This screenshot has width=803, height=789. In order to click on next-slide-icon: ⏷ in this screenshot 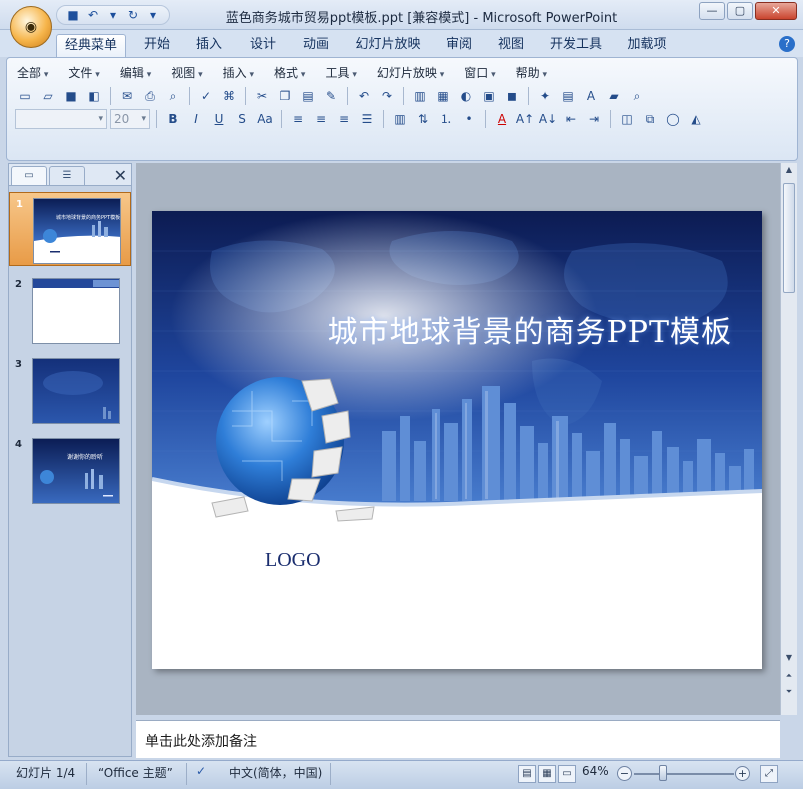, I will do `click(789, 694)`.